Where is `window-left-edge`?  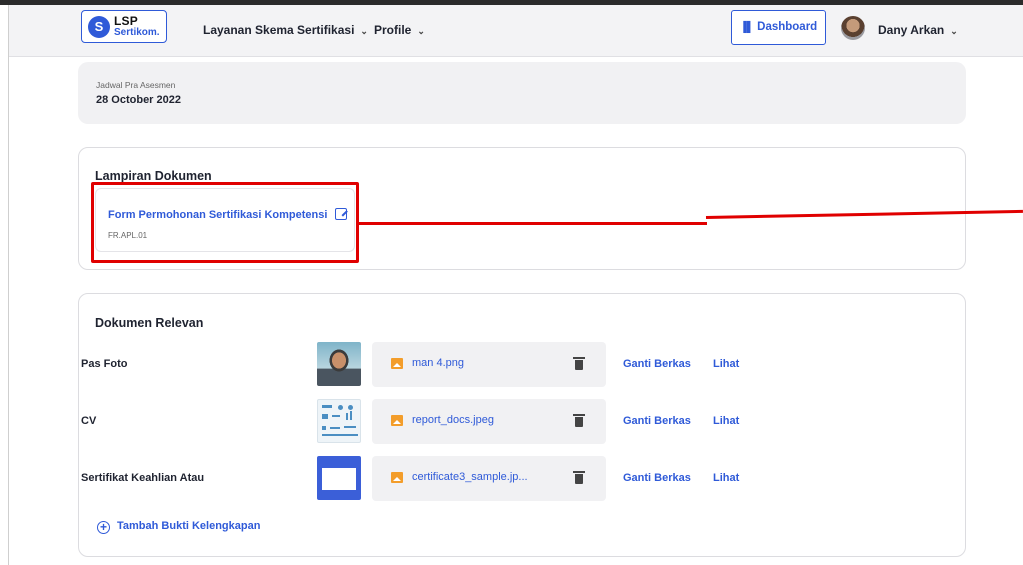
window-left-edge is located at coordinates (8, 285).